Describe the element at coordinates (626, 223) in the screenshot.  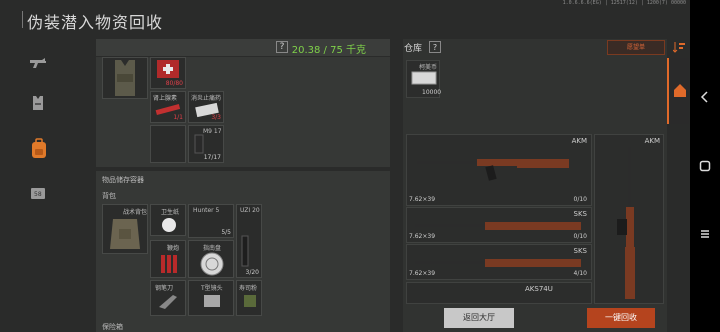
I see `vertical-akm-icon` at that location.